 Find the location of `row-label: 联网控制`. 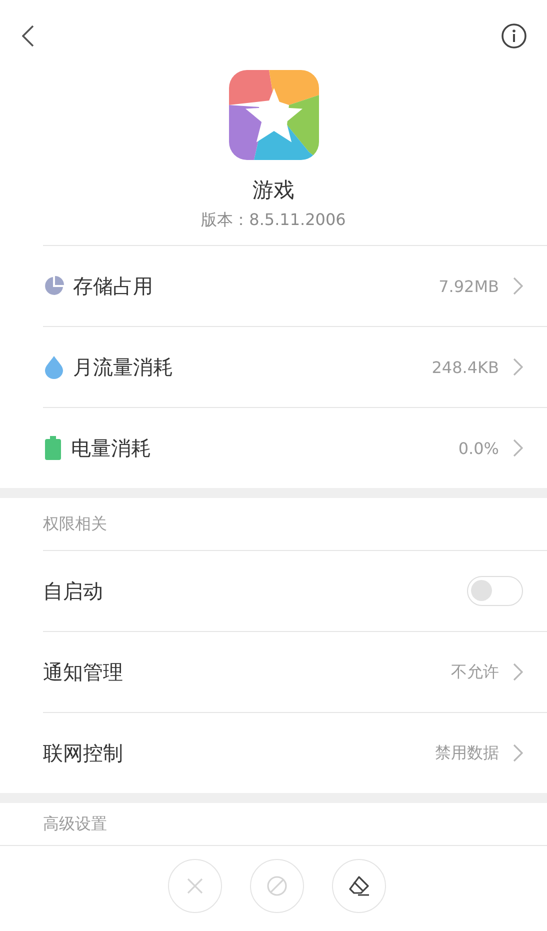

row-label: 联网控制 is located at coordinates (83, 753).